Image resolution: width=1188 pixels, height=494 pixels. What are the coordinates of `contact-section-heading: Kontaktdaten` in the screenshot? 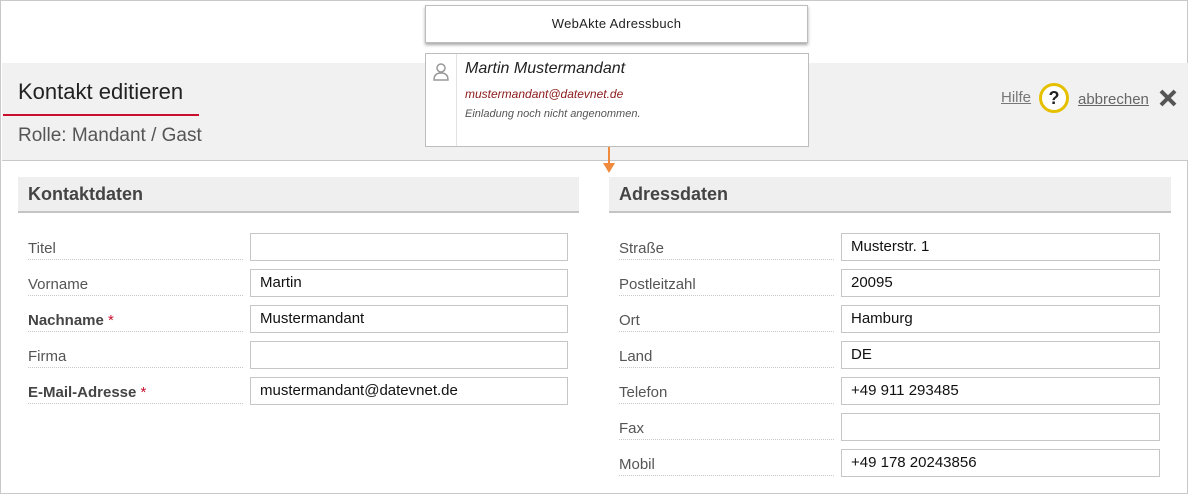 It's located at (298, 195).